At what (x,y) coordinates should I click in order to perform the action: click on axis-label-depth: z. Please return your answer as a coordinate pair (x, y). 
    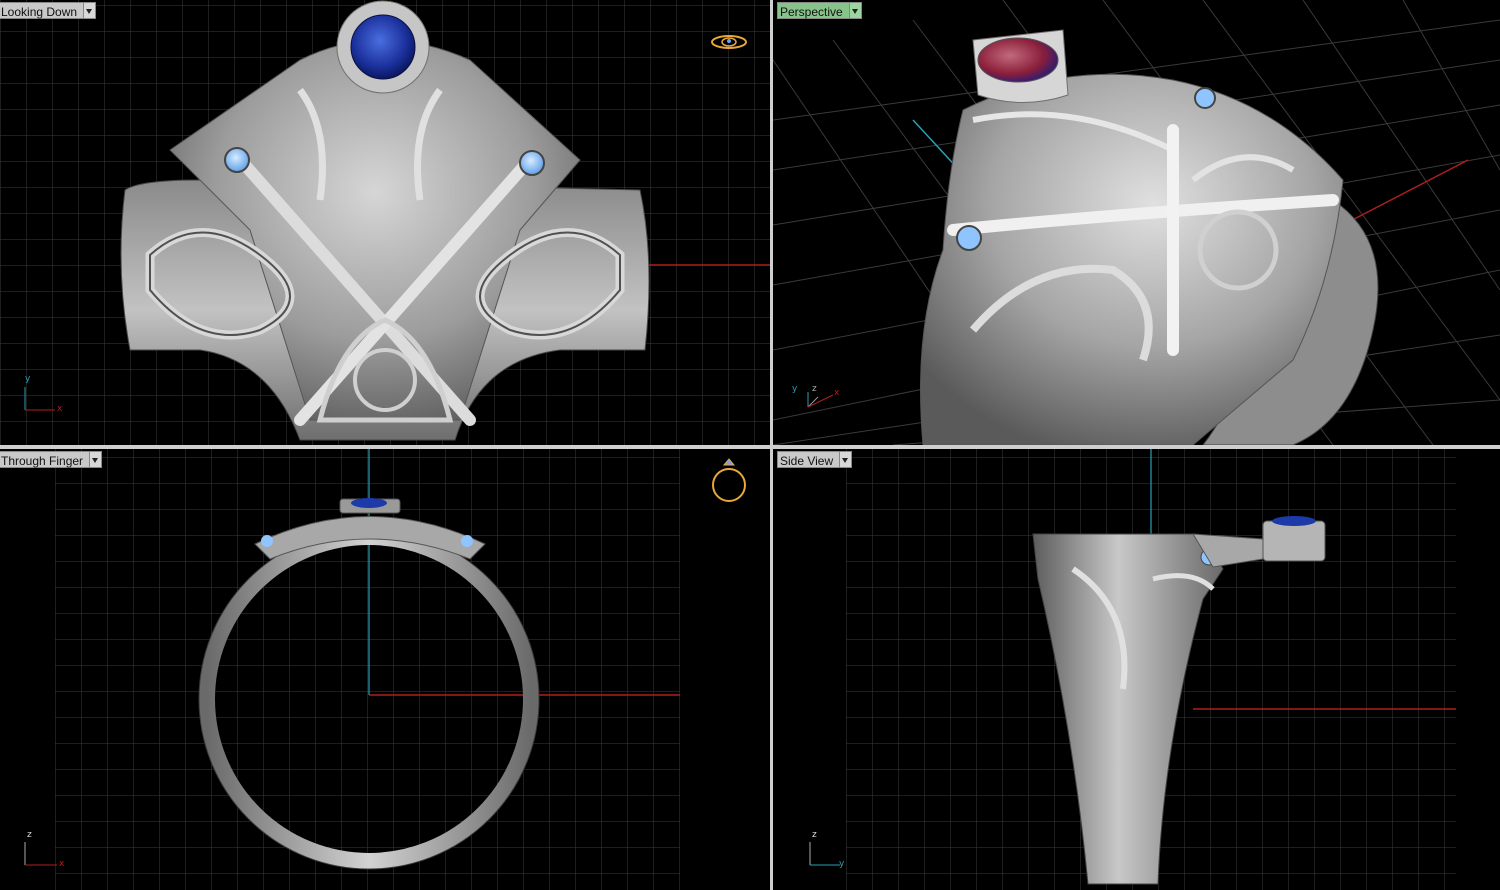
    Looking at the image, I should click on (814, 389).